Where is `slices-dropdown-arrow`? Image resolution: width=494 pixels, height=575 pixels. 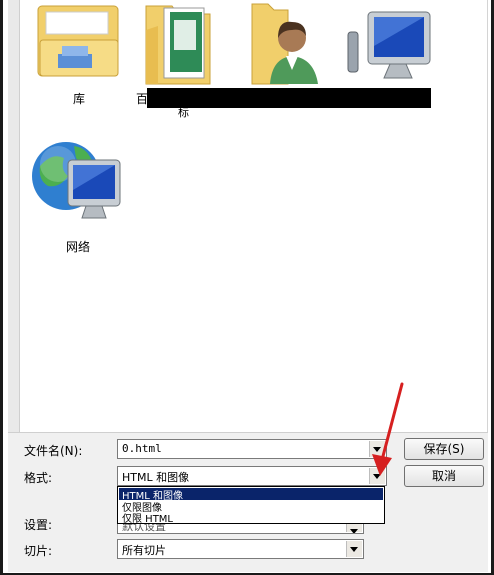 slices-dropdown-arrow is located at coordinates (354, 549).